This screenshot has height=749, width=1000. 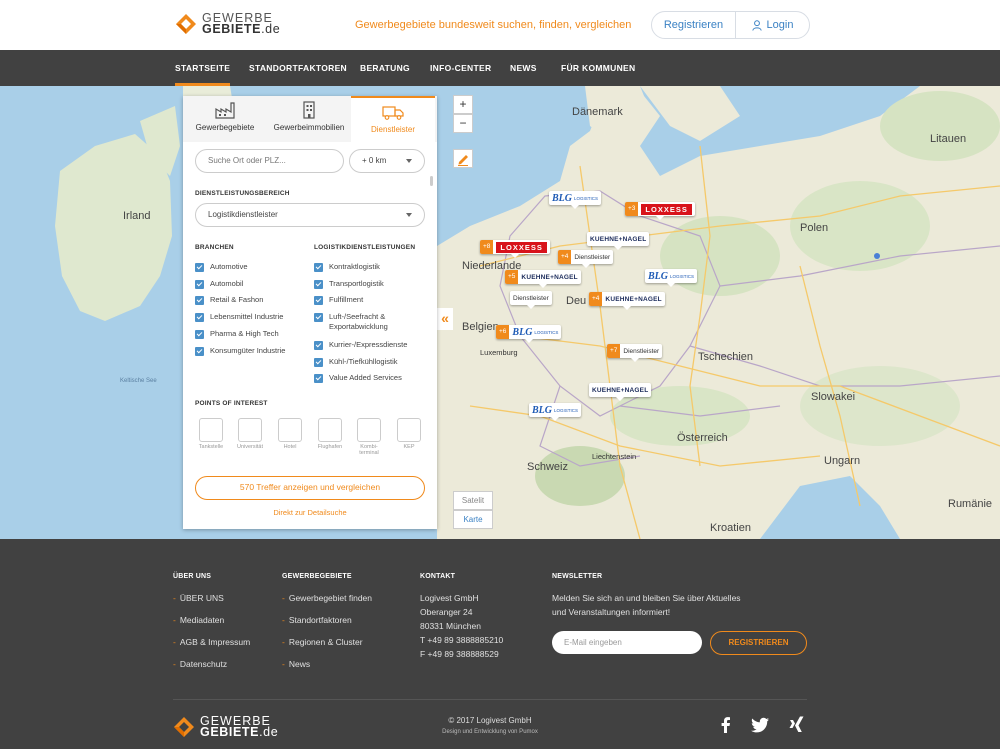 I want to click on map-toggle: Karte, so click(x=473, y=519).